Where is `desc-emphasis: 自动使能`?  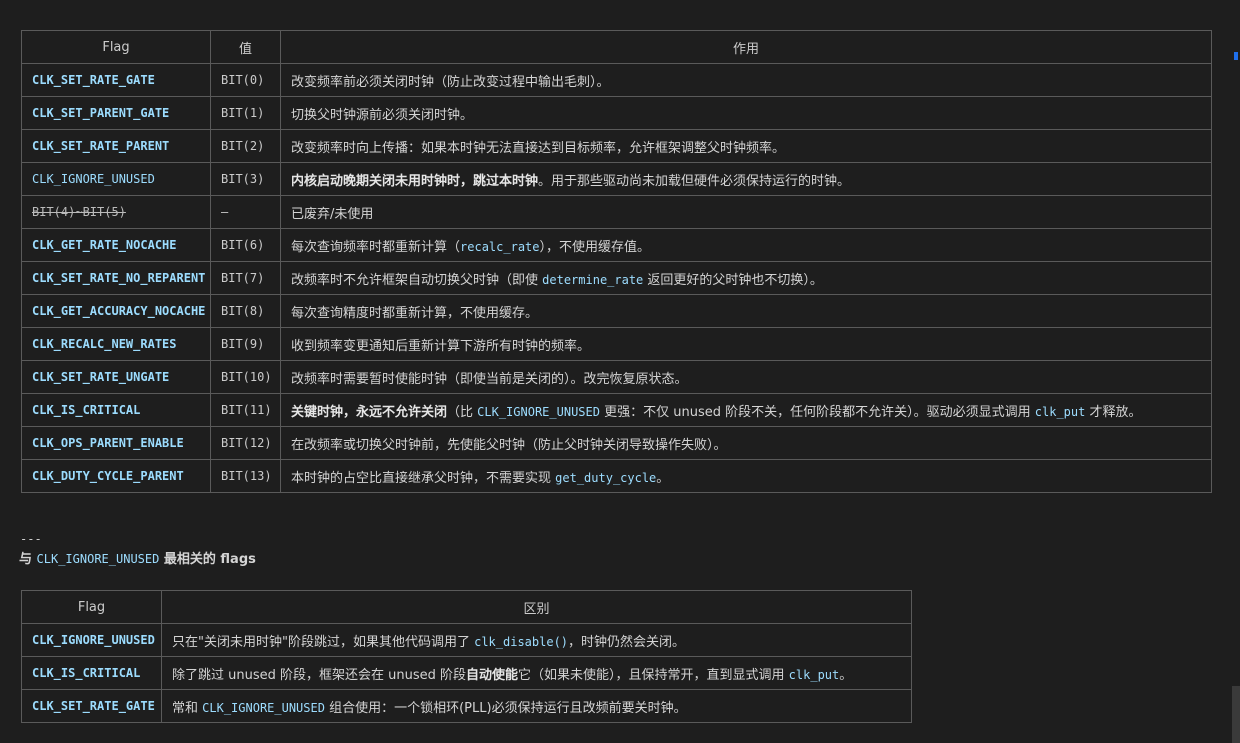
desc-emphasis: 自动使能 is located at coordinates (492, 675).